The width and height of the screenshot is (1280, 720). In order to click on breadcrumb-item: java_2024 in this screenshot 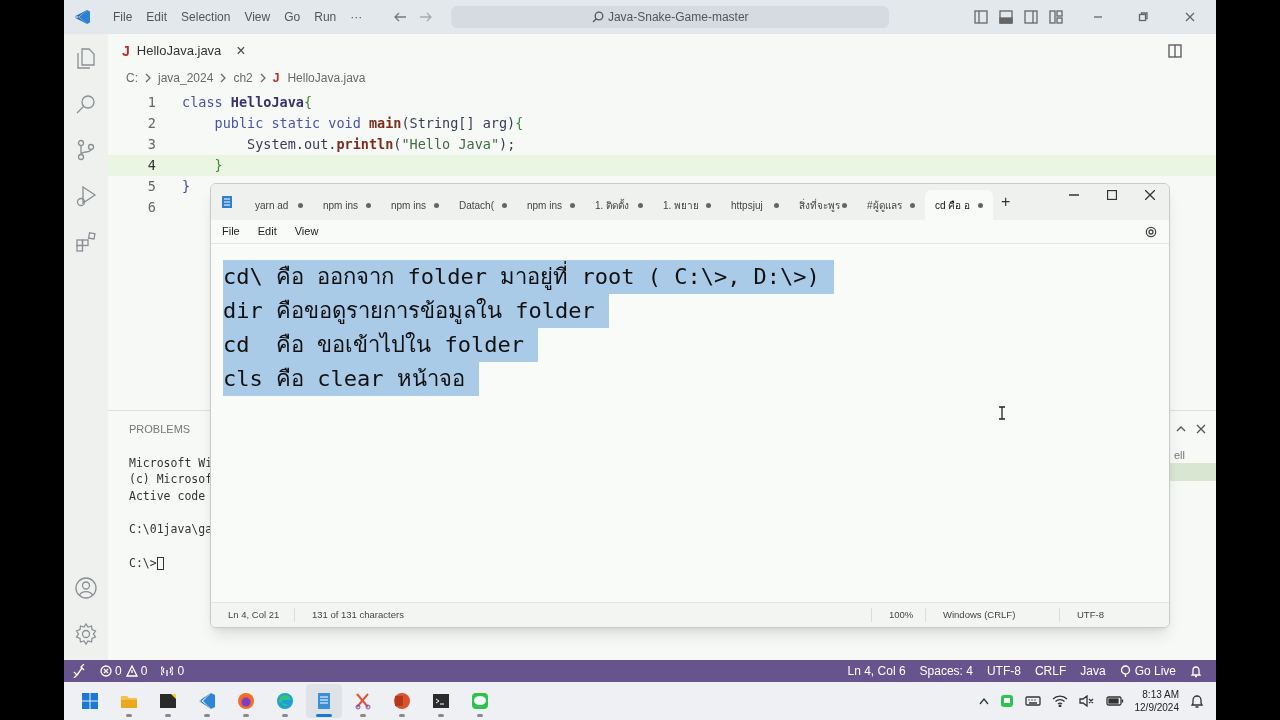, I will do `click(186, 78)`.